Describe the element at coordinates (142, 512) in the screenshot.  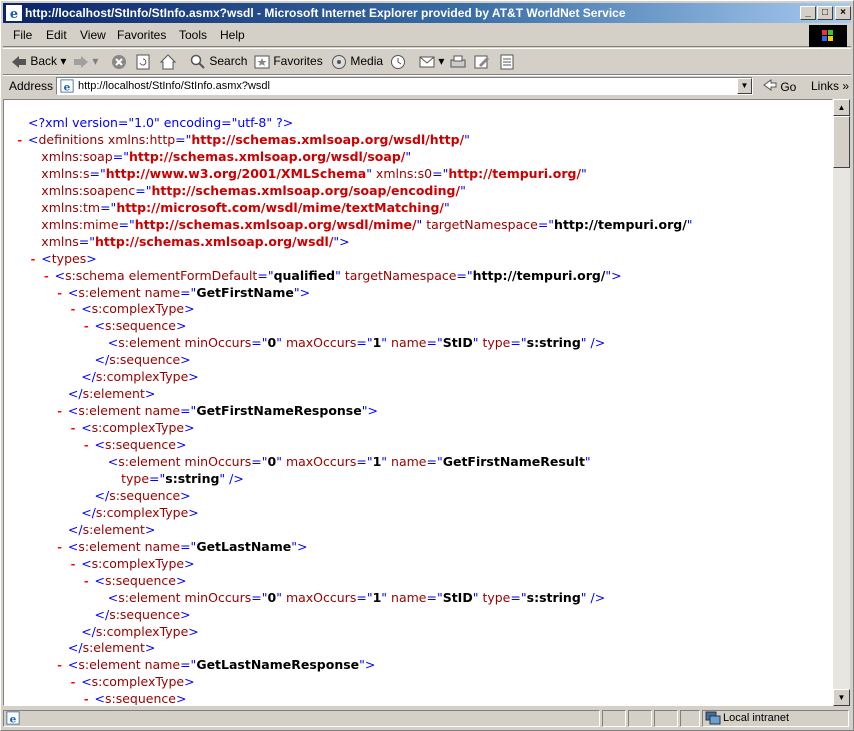
I see `xml-token: s:complexType` at that location.